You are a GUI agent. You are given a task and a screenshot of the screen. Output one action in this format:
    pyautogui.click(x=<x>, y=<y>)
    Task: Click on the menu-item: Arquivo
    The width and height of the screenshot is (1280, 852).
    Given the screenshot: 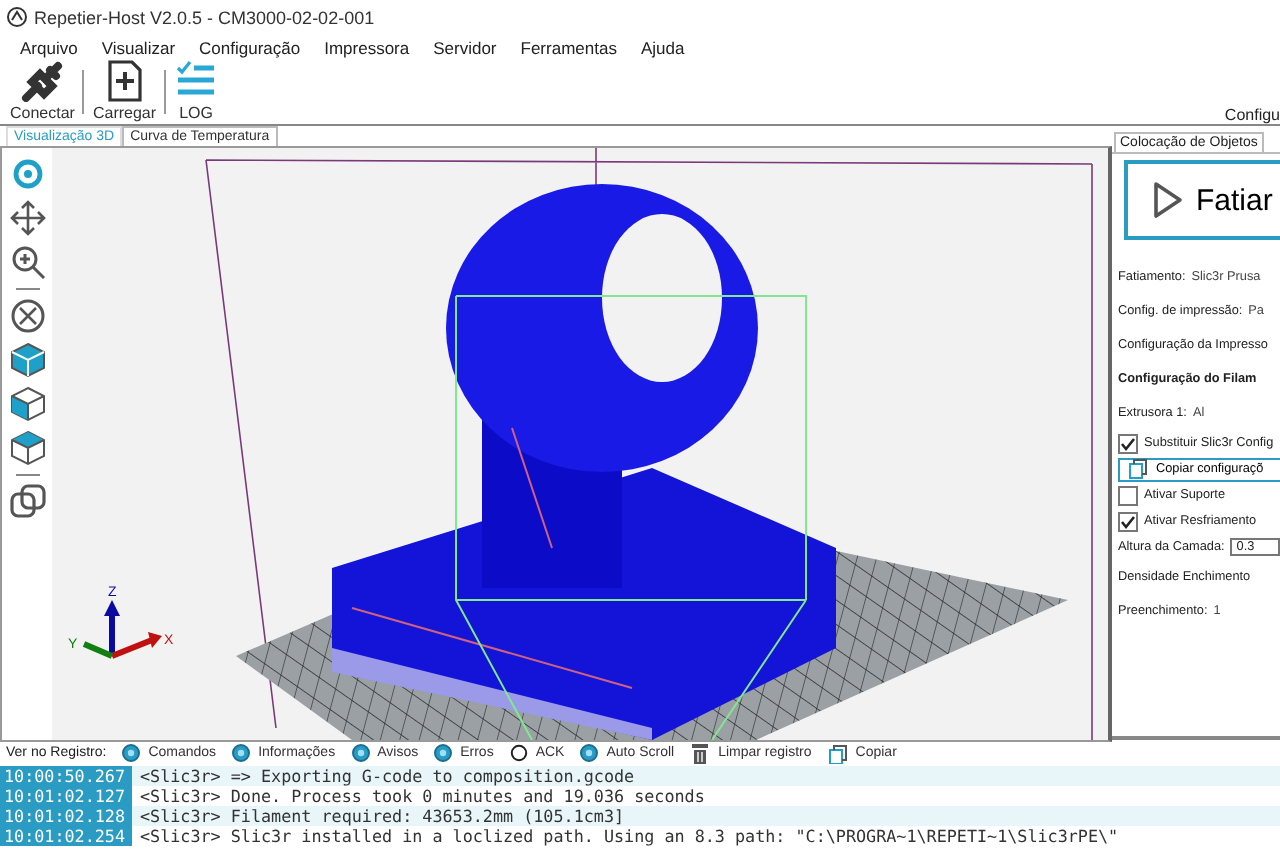 What is the action you would take?
    pyautogui.click(x=49, y=47)
    